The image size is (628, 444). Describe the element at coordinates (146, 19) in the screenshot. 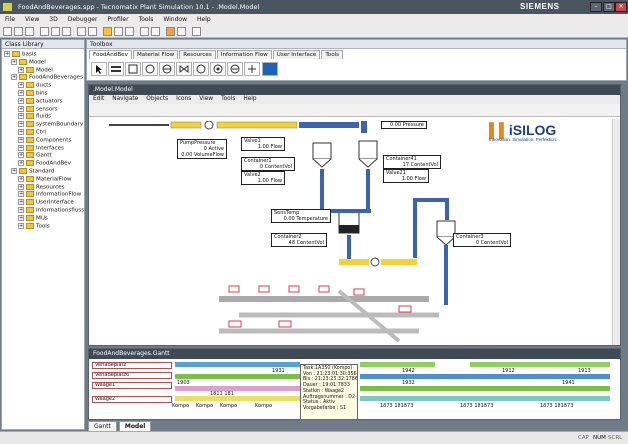

I see `menu-item: Tools` at that location.